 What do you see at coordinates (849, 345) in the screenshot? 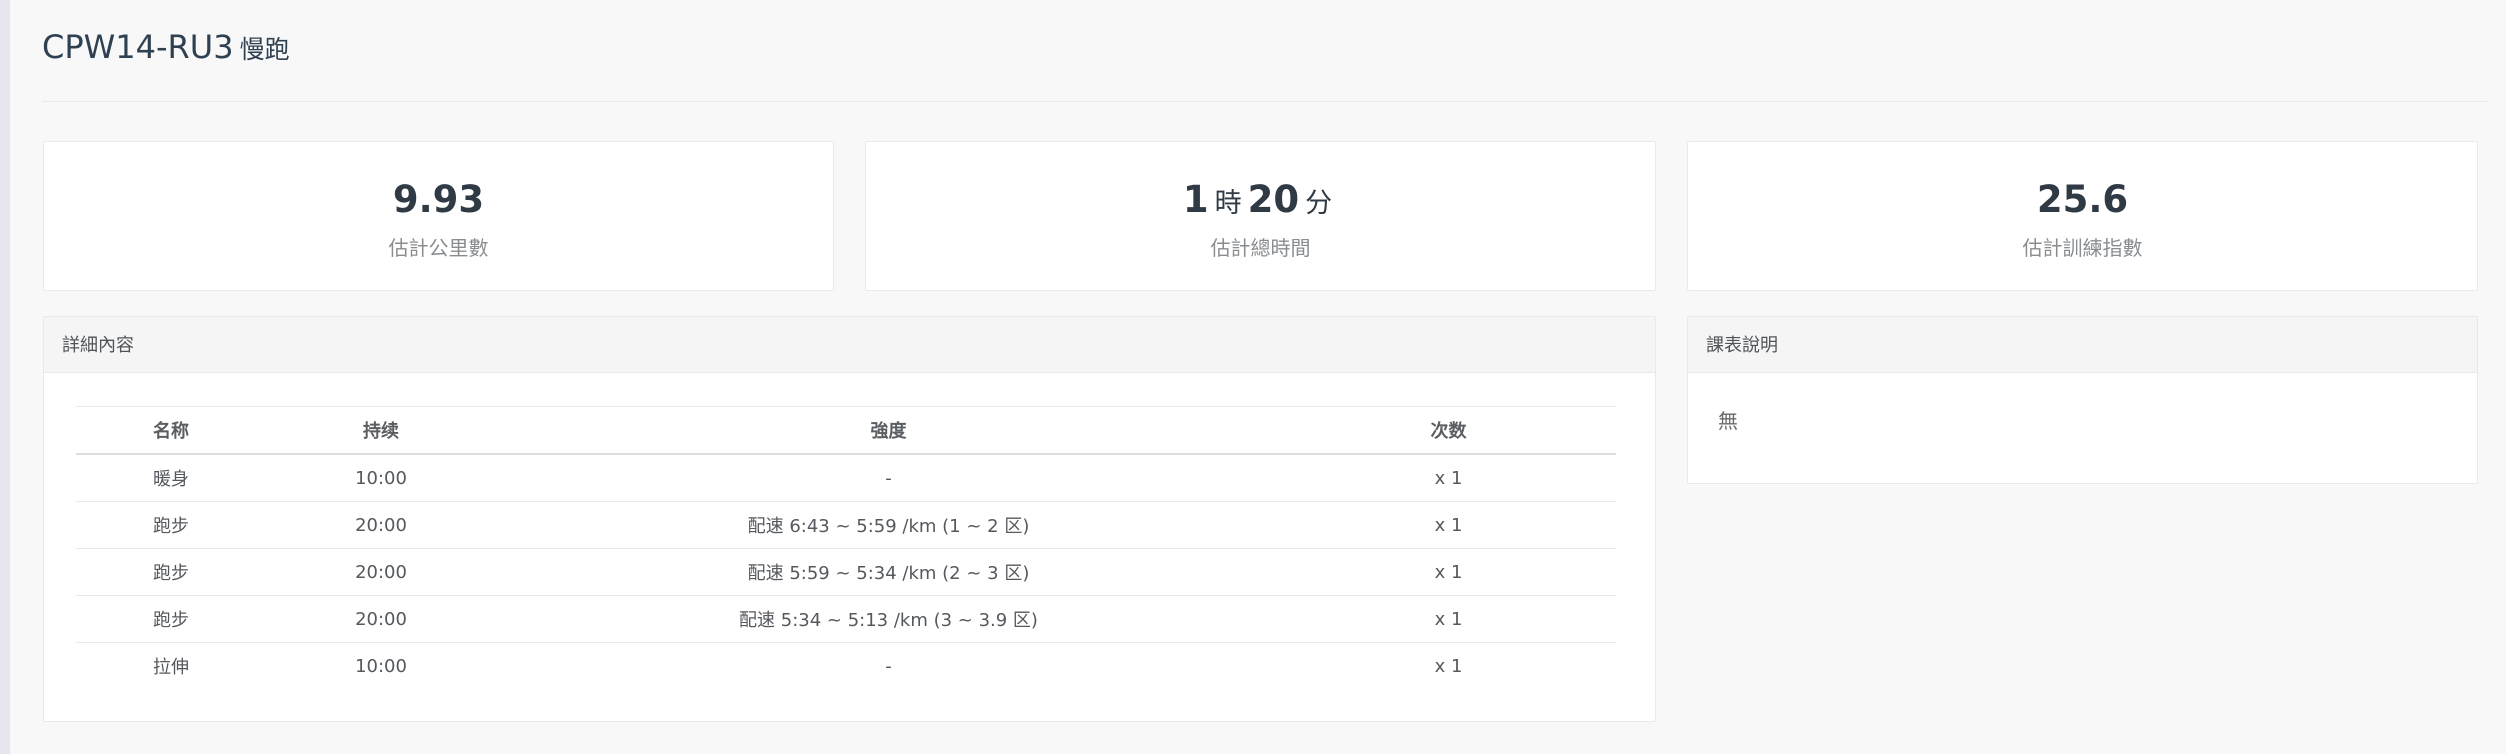
I see `details-panel-heading: 詳細內容` at bounding box center [849, 345].